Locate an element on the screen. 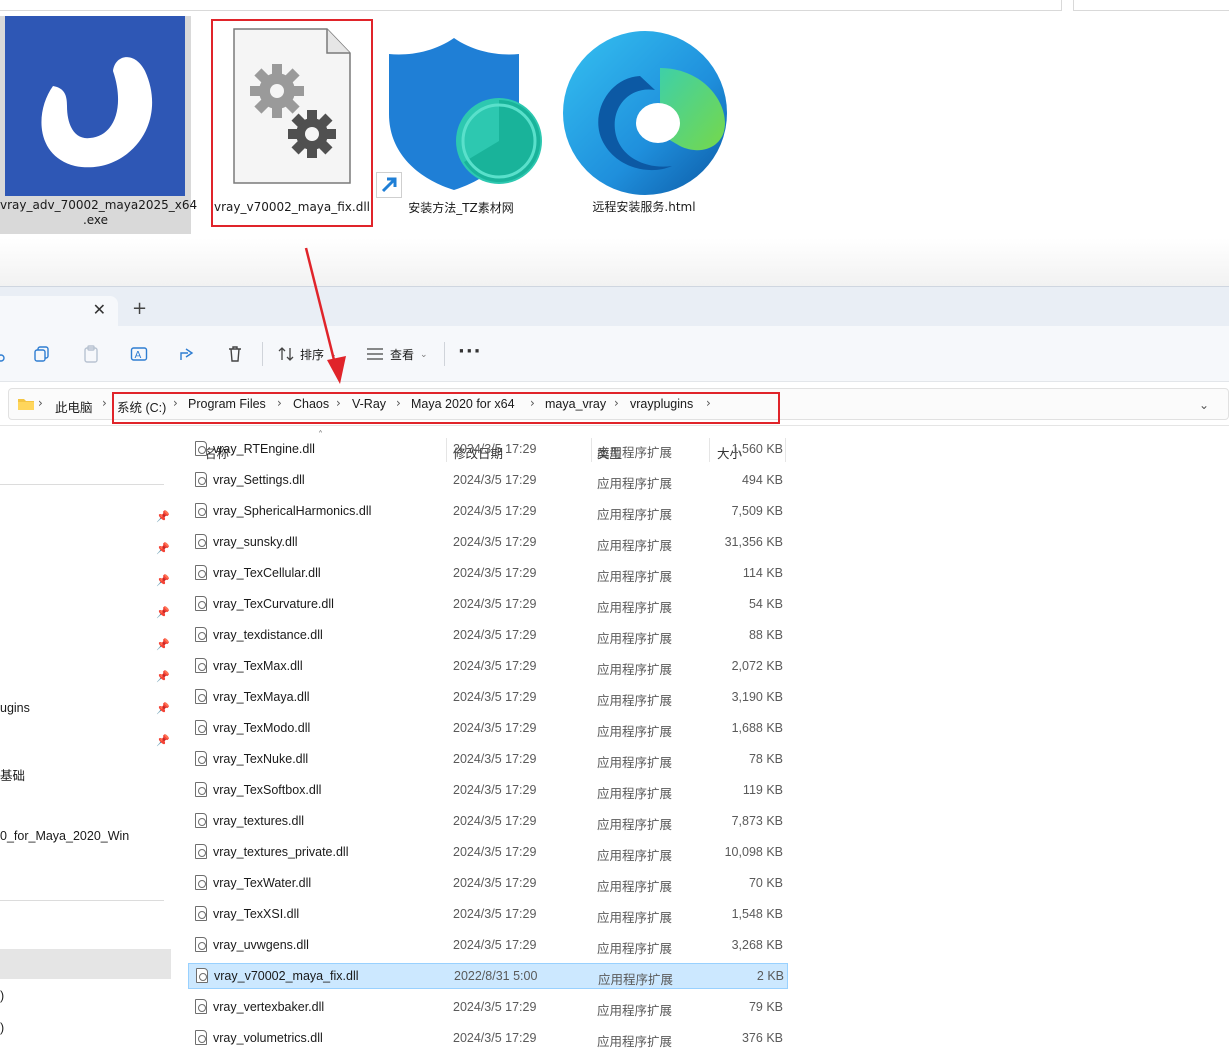  more-options-icon: ··· is located at coordinates (470, 351).